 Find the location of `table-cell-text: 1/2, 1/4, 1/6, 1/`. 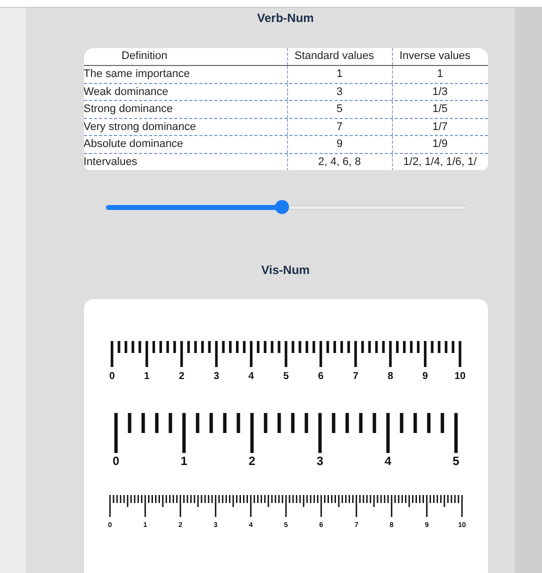

table-cell-text: 1/2, 1/4, 1/6, 1/ is located at coordinates (440, 162).